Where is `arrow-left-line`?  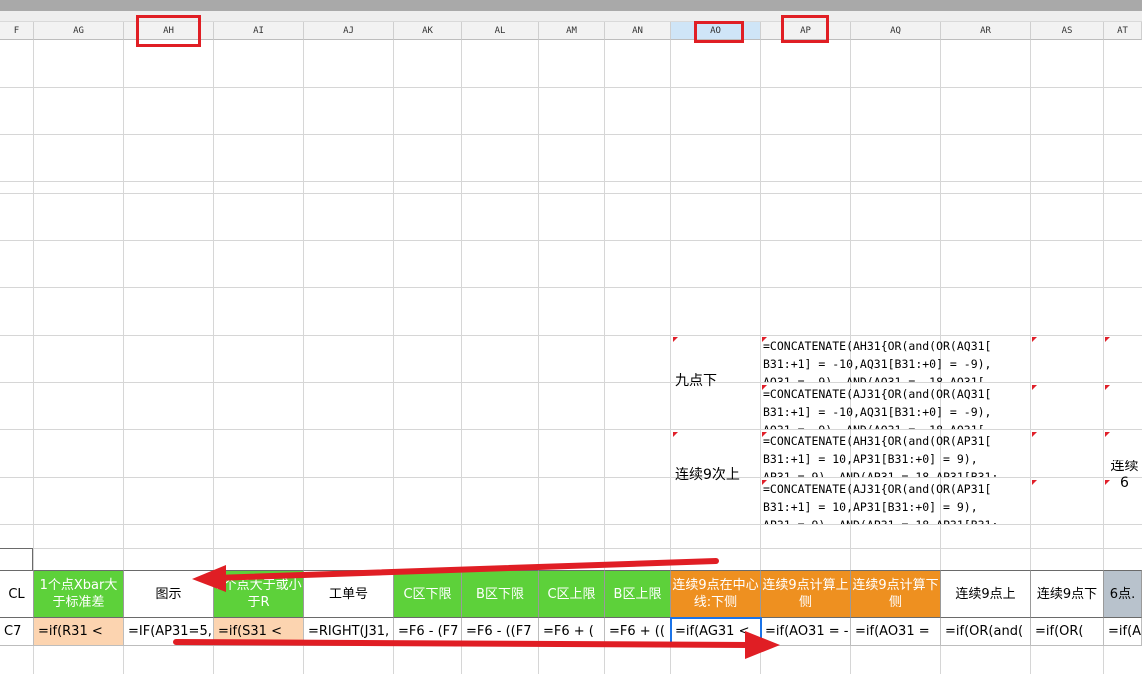
arrow-left-line is located at coordinates (465, 569).